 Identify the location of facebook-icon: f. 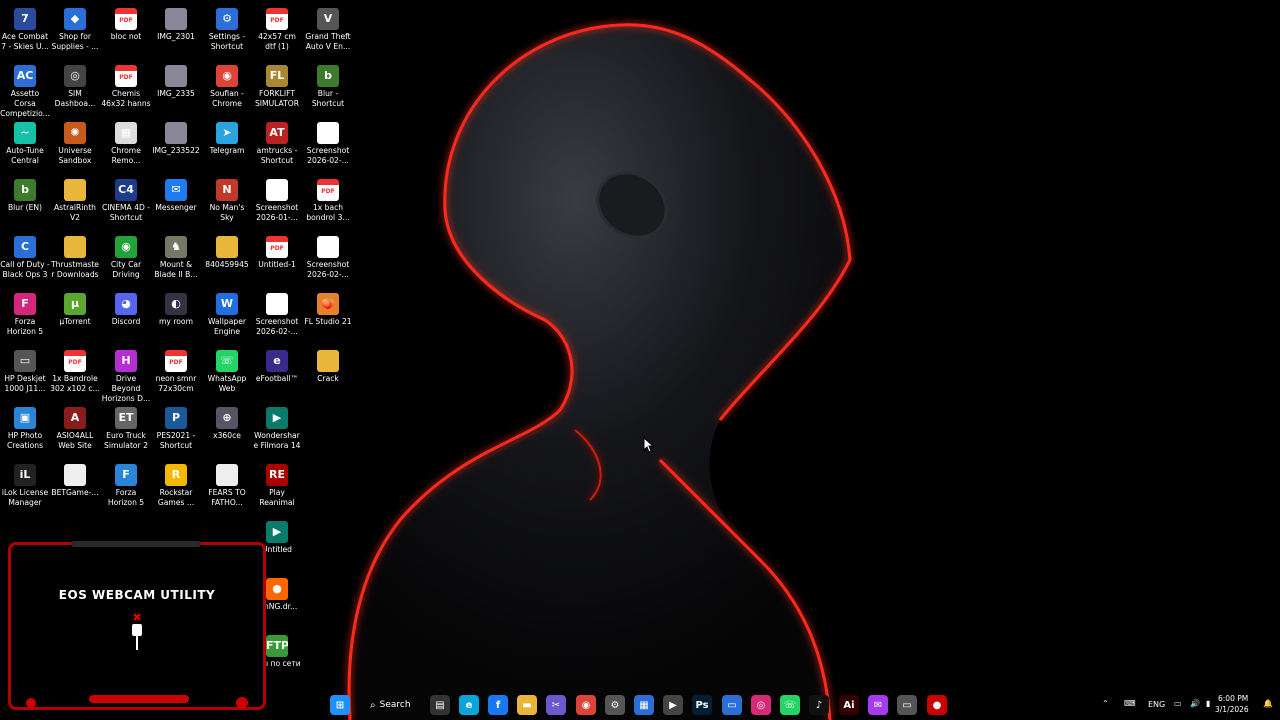
(498, 705).